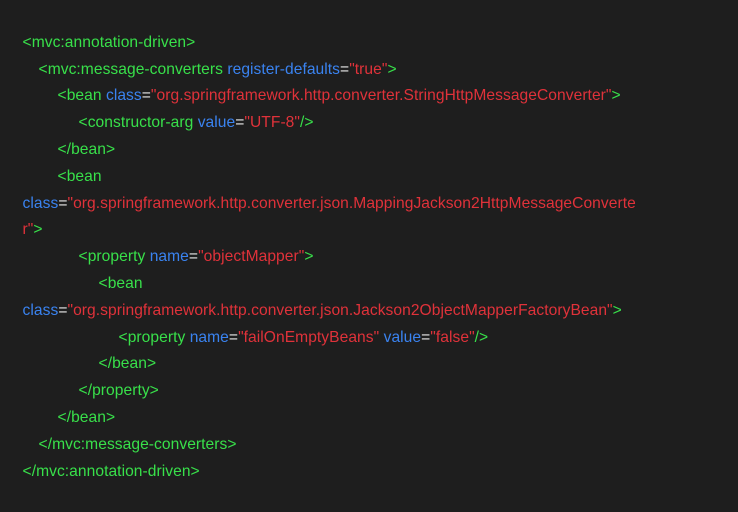 Image resolution: width=738 pixels, height=512 pixels. Describe the element at coordinates (369, 429) in the screenshot. I see `code-line: </mvc:message-converters>` at that location.